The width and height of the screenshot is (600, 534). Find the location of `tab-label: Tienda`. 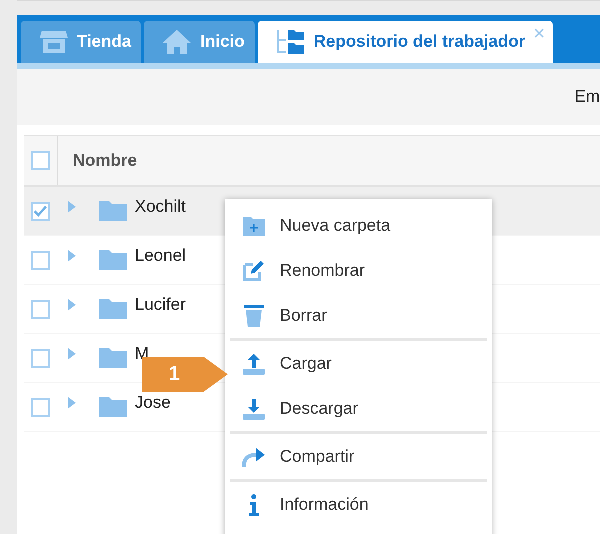

tab-label: Tienda is located at coordinates (104, 42).